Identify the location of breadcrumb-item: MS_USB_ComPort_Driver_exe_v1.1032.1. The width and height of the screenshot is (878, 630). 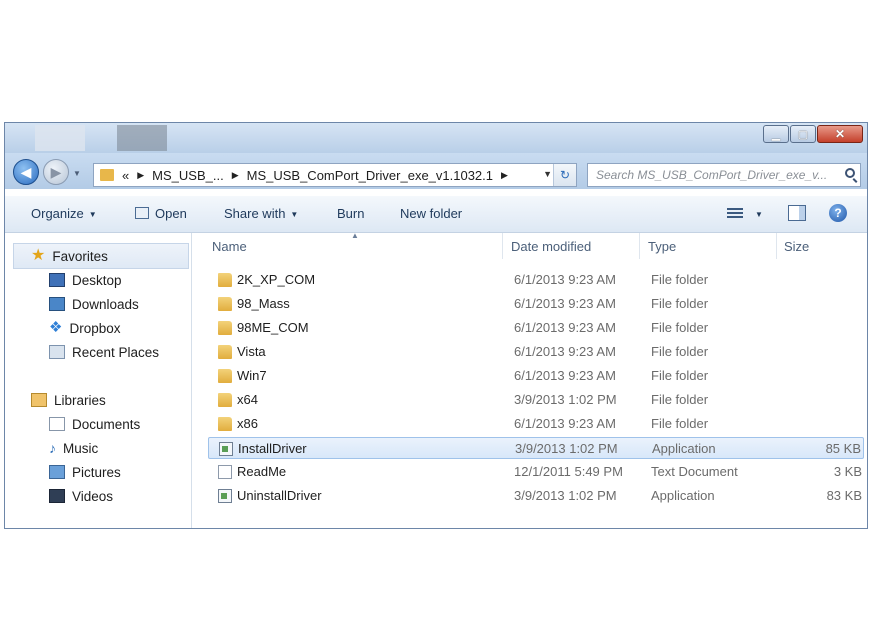
(370, 175).